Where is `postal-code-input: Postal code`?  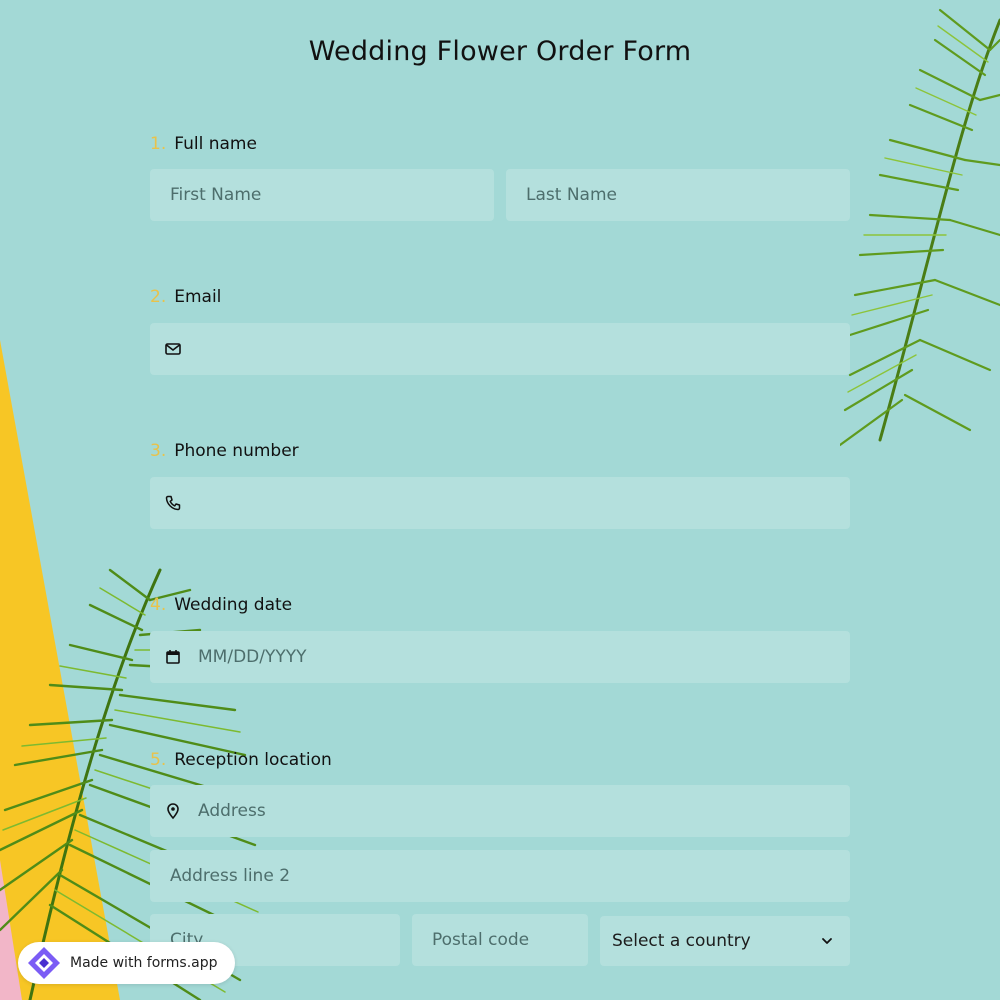
postal-code-input: Postal code is located at coordinates (500, 940).